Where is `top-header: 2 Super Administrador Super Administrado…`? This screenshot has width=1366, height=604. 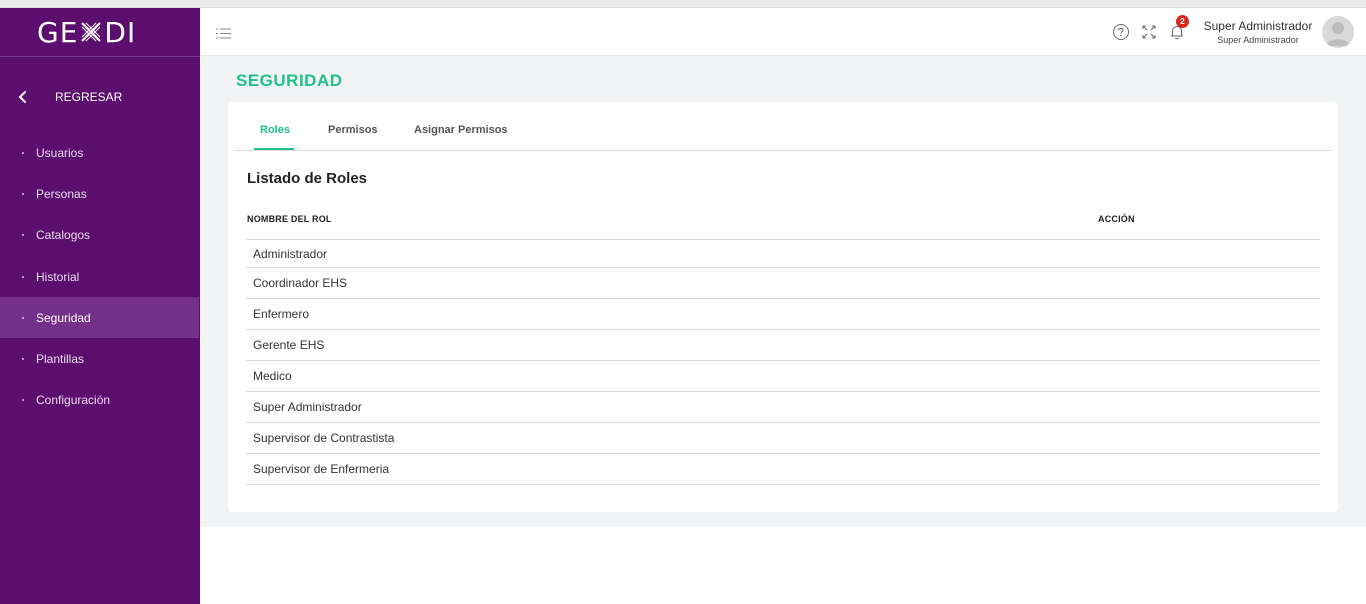
top-header: 2 Super Administrador Super Administrado… is located at coordinates (783, 32).